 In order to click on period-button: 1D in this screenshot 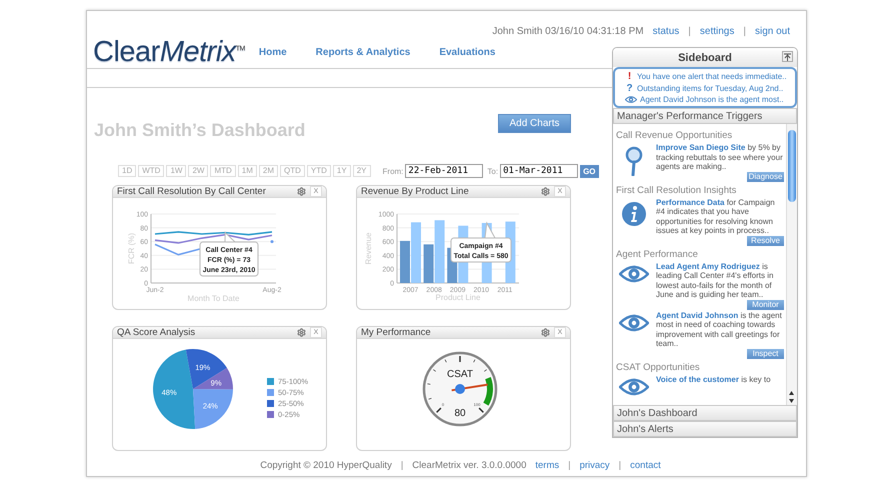, I will do `click(127, 171)`.